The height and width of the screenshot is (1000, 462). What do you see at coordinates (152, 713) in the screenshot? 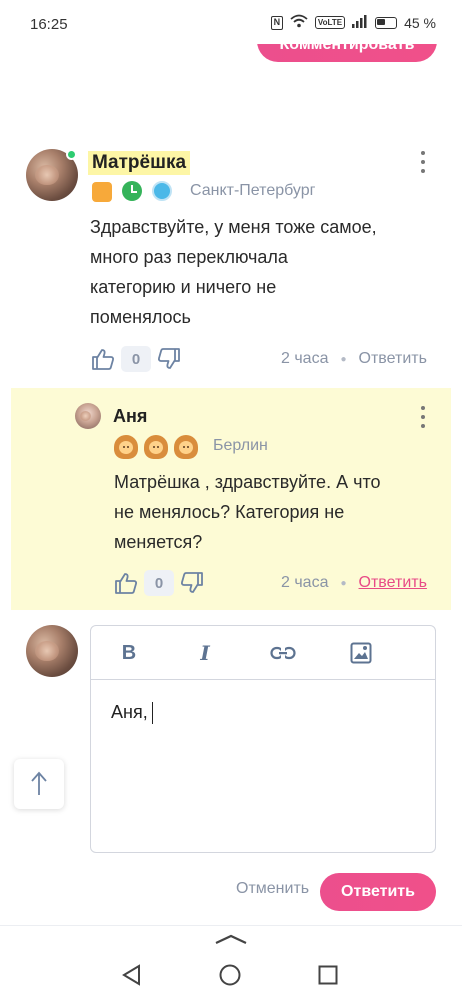
I see `text-caret` at bounding box center [152, 713].